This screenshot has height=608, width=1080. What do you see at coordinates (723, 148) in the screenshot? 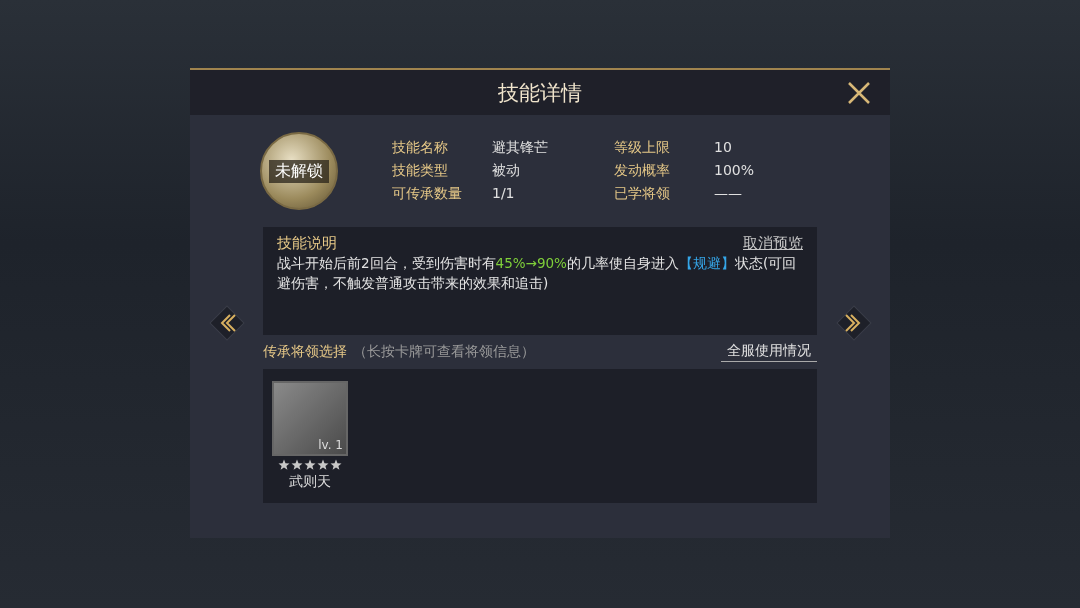
I see `info-value: 10` at bounding box center [723, 148].